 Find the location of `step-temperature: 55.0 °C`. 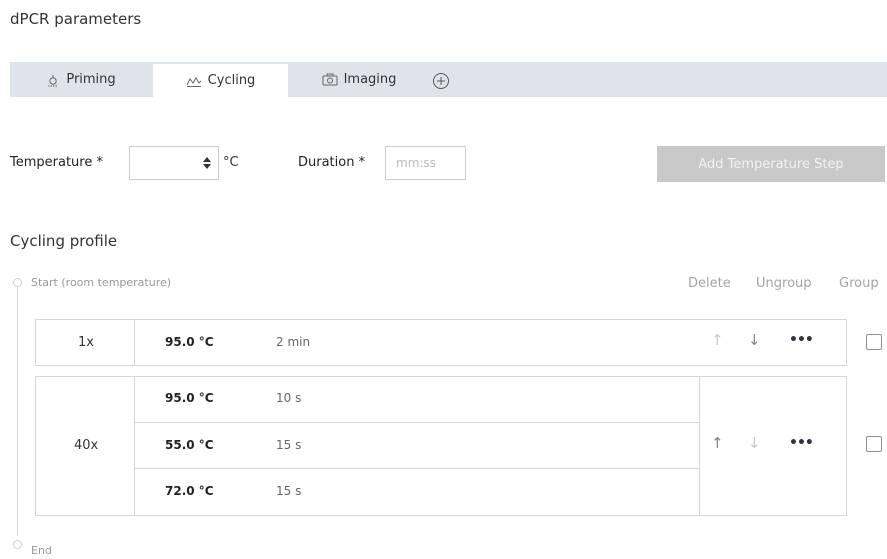

step-temperature: 55.0 °C is located at coordinates (189, 445).